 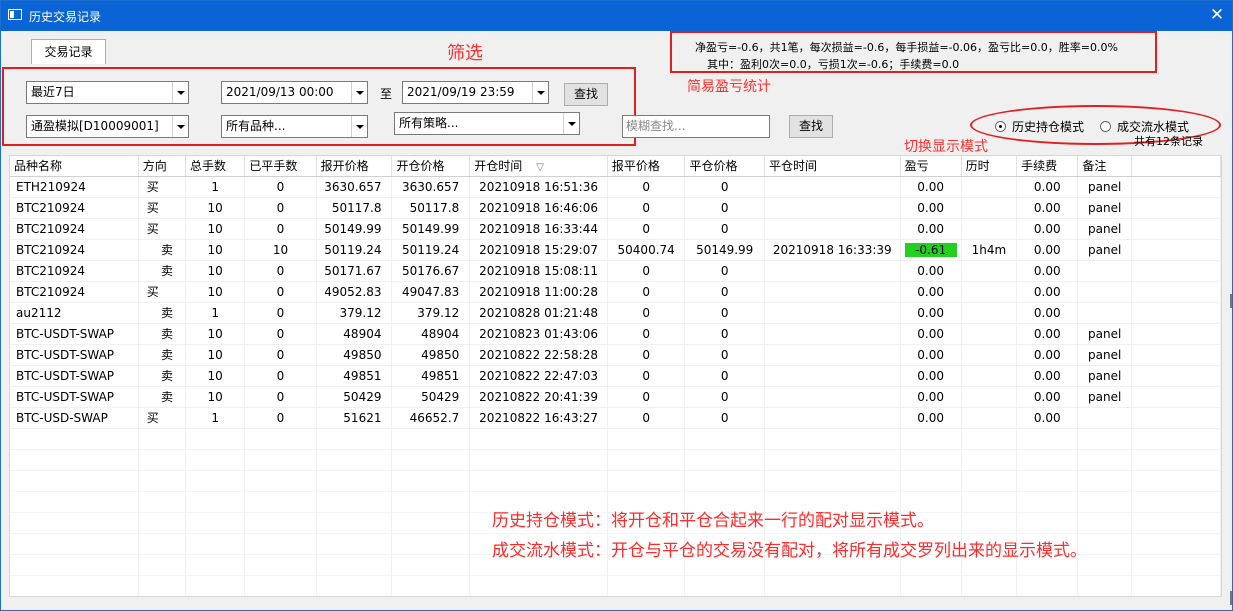 I want to click on remark-column-header: 备注, so click(x=1104, y=166).